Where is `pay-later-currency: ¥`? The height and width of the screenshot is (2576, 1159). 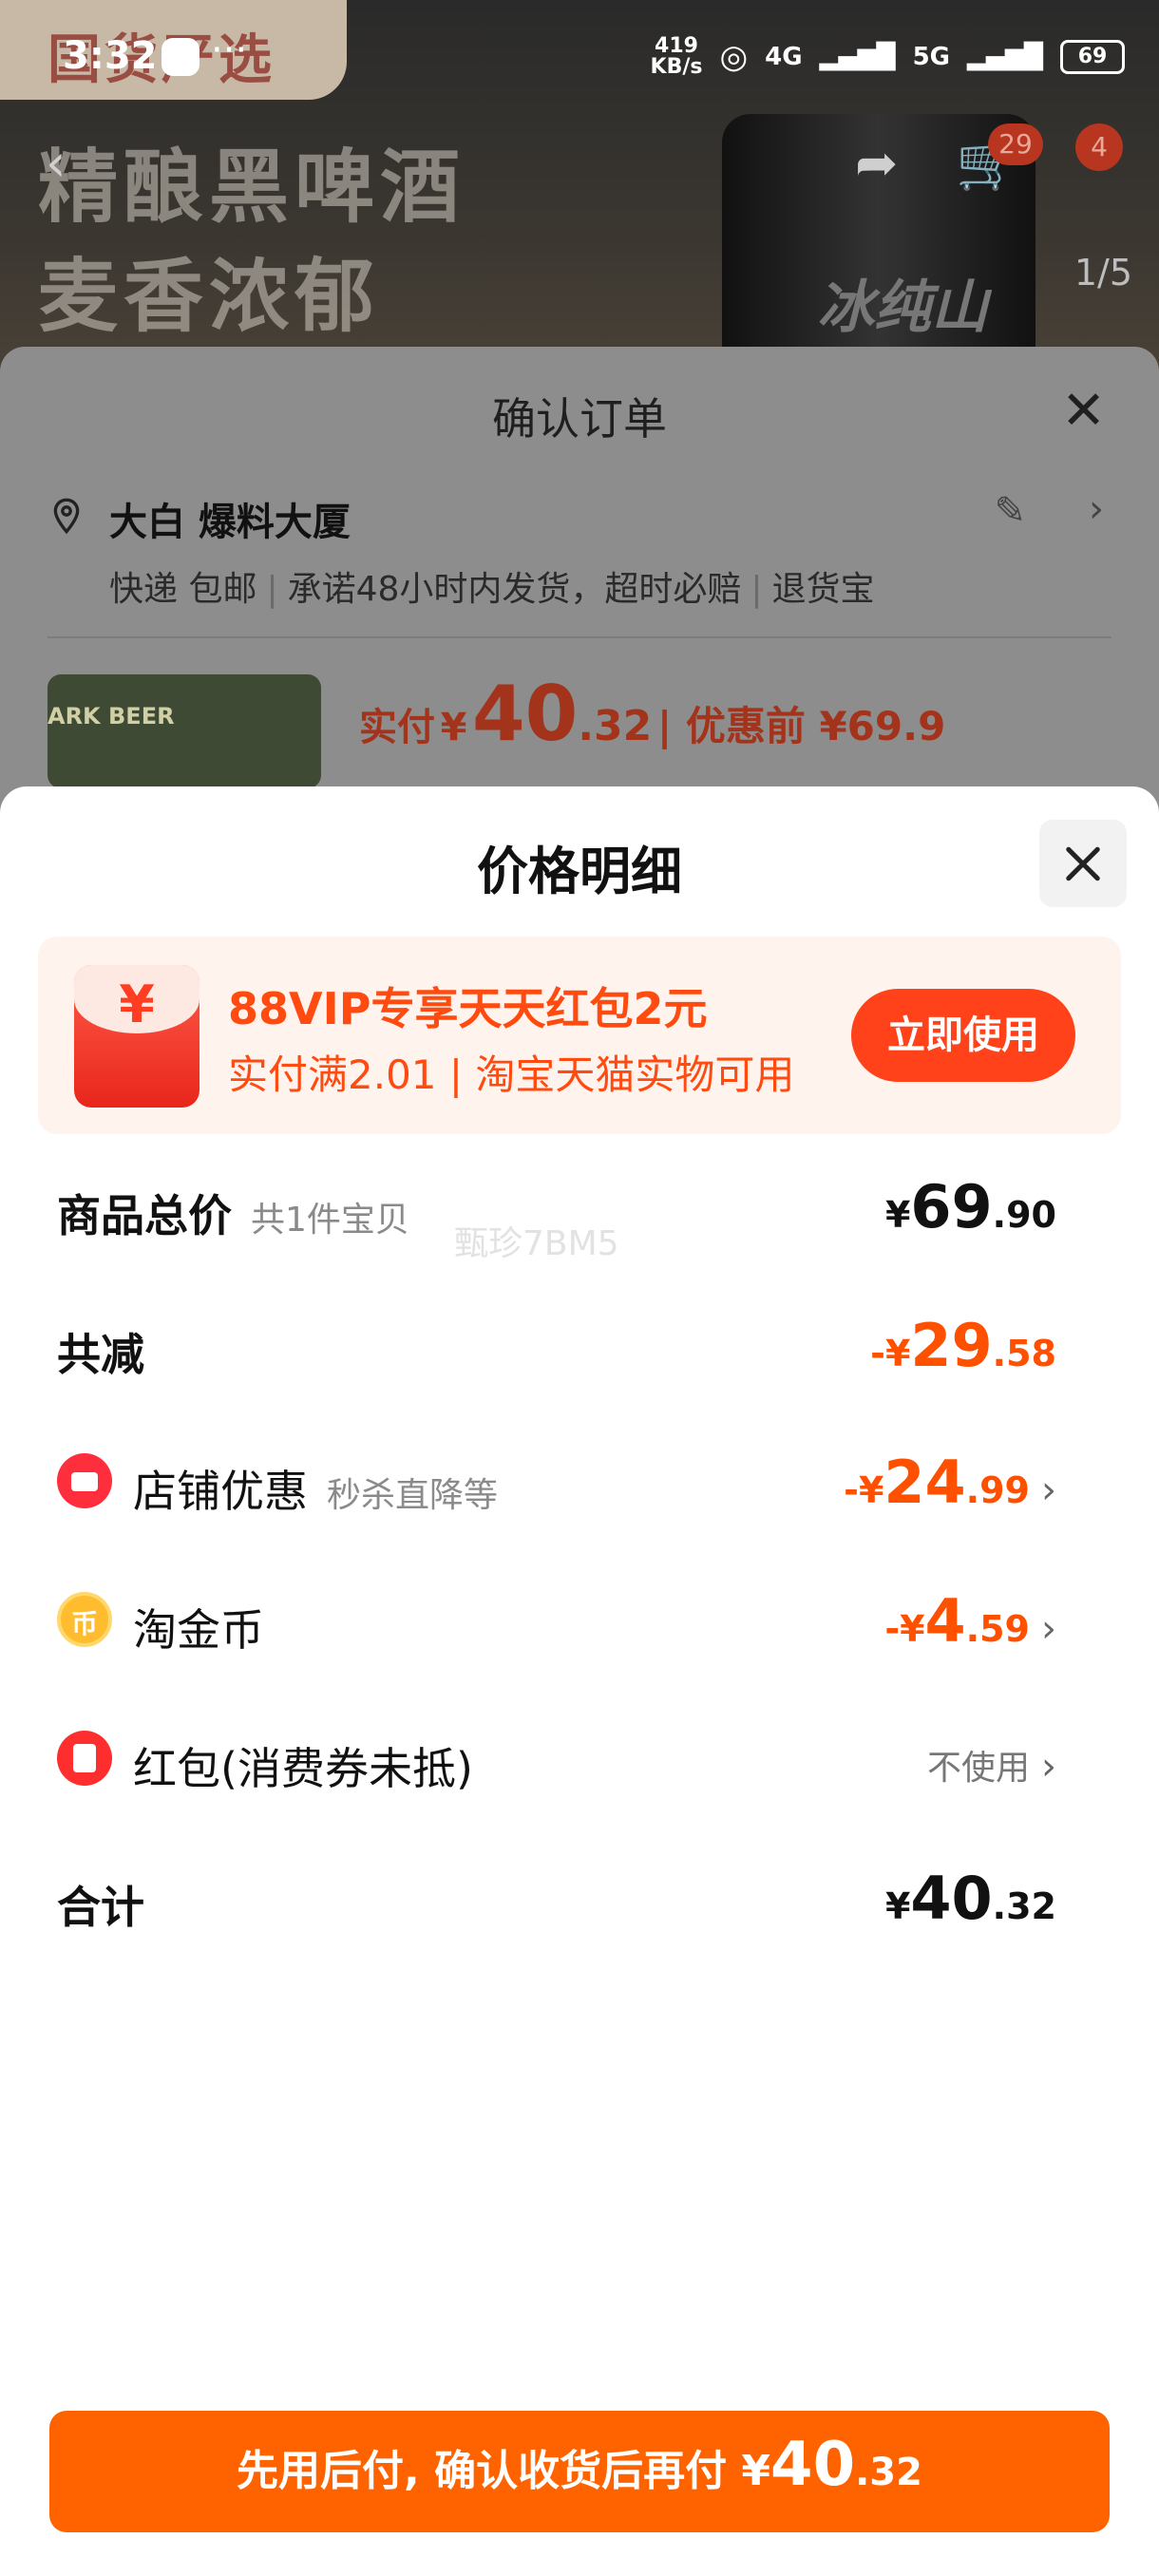 pay-later-currency: ¥ is located at coordinates (756, 2471).